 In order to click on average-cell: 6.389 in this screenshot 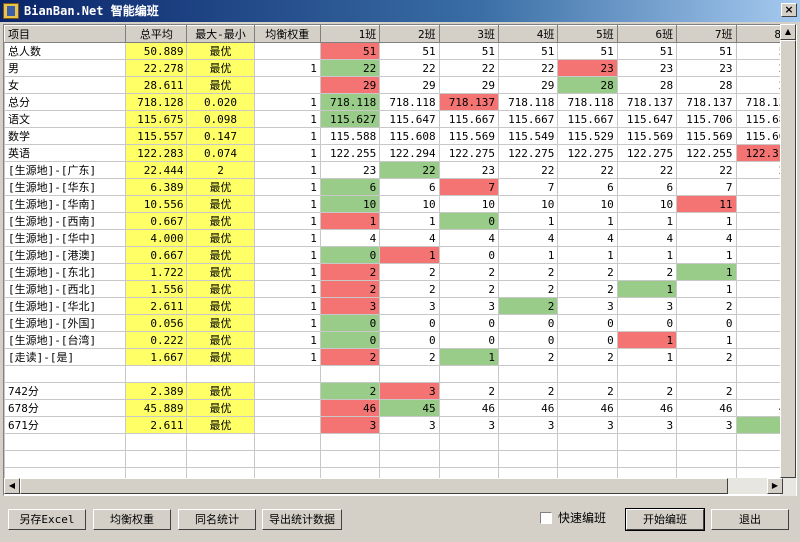, I will do `click(156, 187)`.